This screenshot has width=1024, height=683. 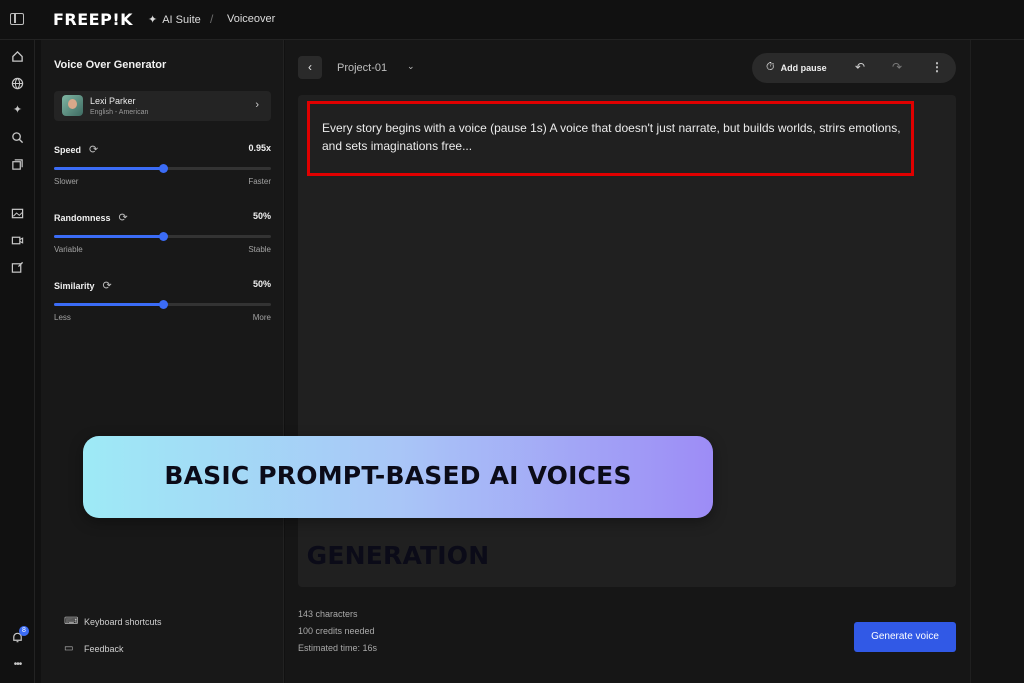 What do you see at coordinates (328, 614) in the screenshot?
I see `character-count: 143 characters` at bounding box center [328, 614].